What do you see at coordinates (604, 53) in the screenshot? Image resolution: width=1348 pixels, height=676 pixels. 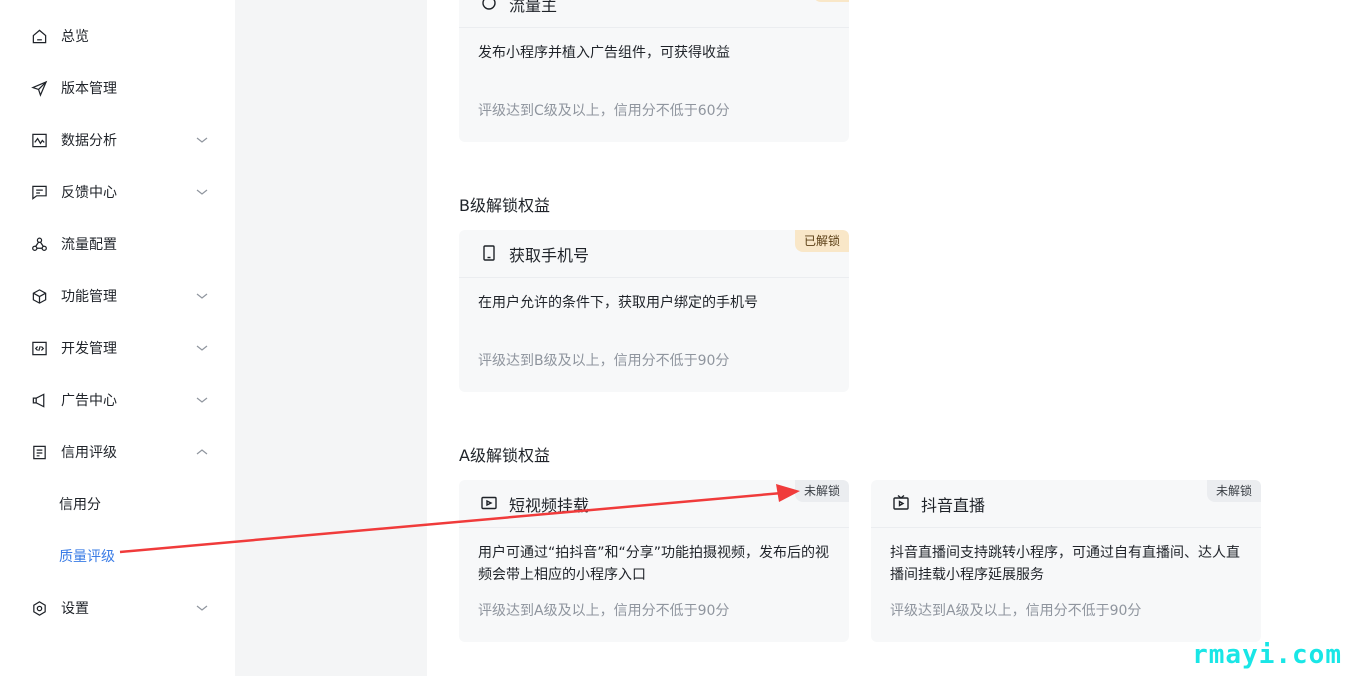 I see `card-description: 发布小程序并植入广告组件，可获得收益` at bounding box center [604, 53].